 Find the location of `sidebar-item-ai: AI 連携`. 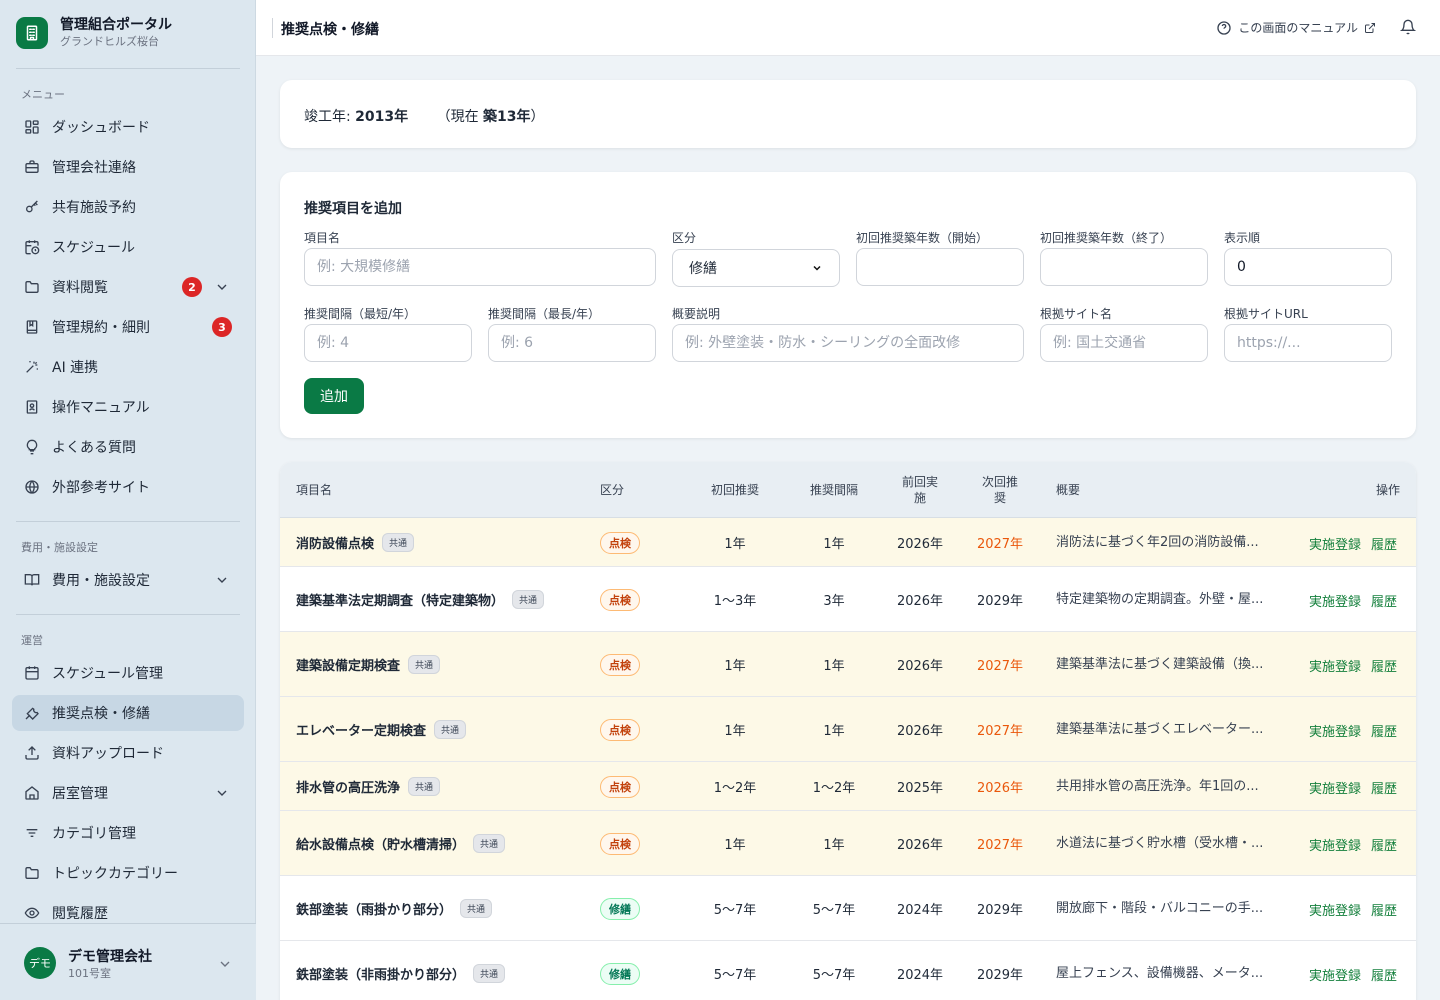

sidebar-item-ai: AI 連携 is located at coordinates (128, 367).